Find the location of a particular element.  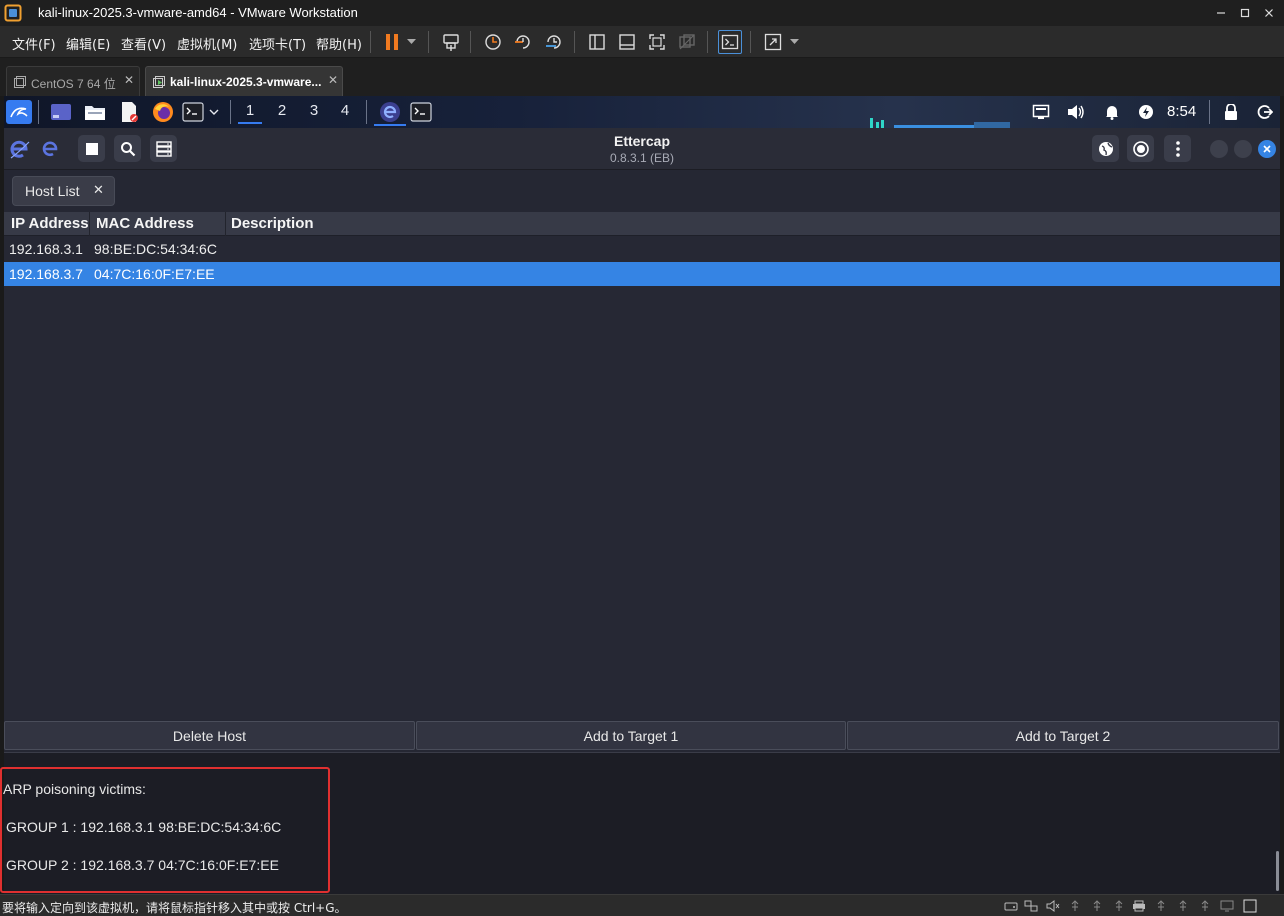

panel-clock: 8:54 is located at coordinates (1181, 111).